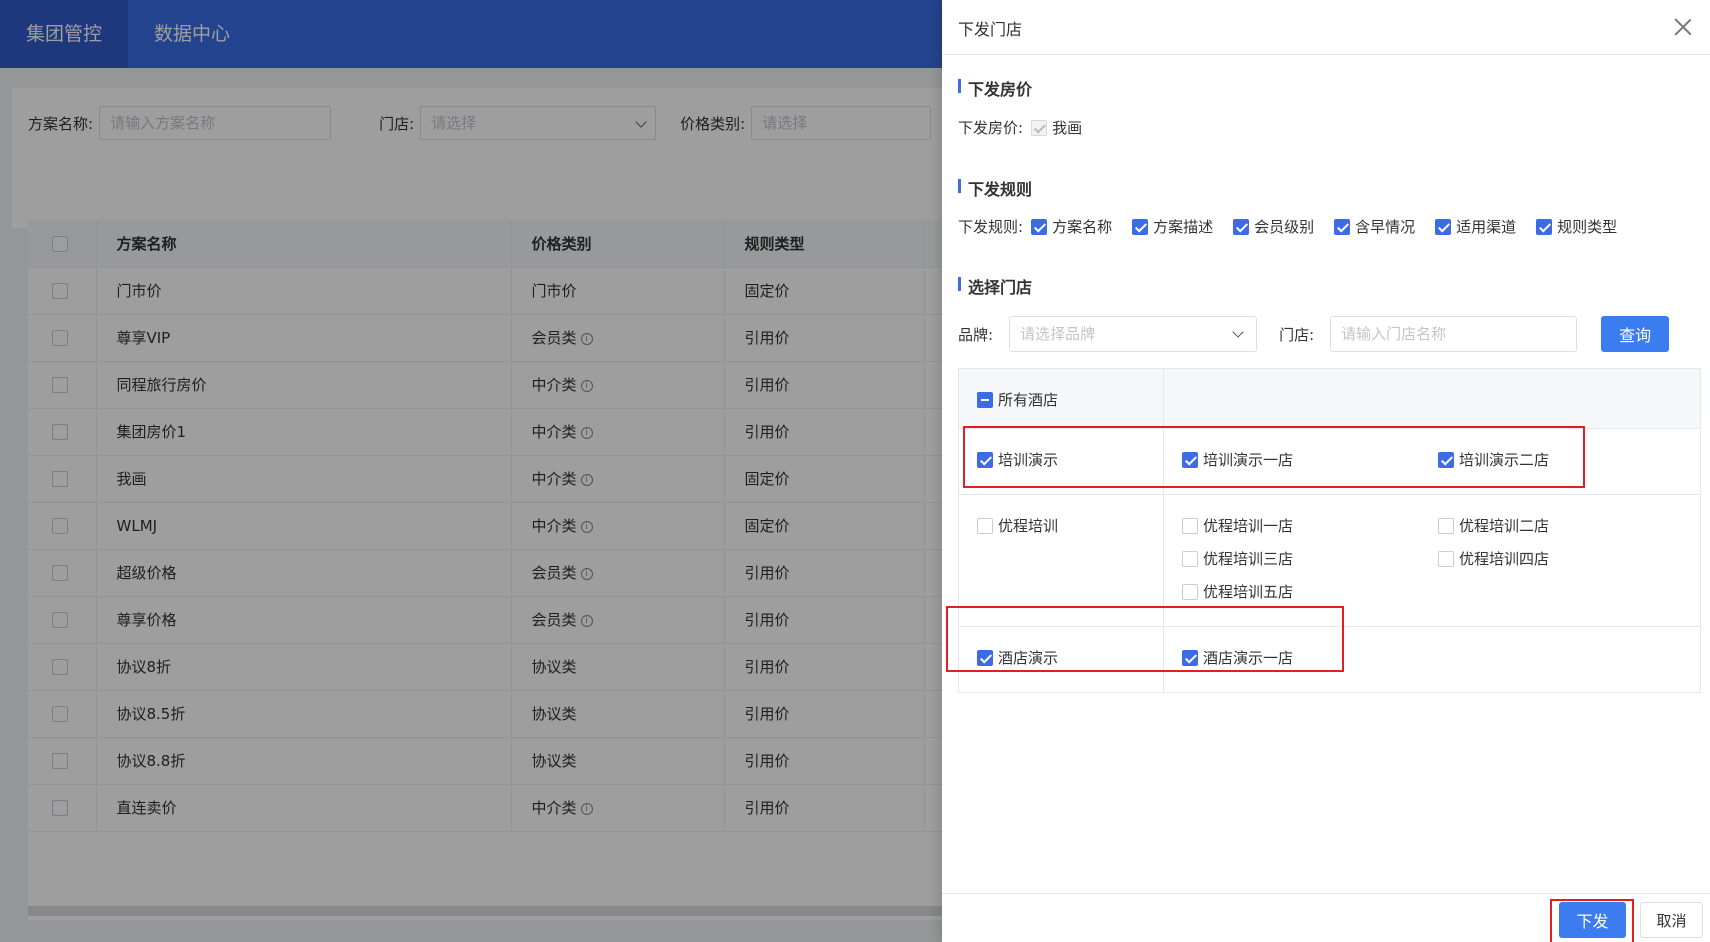 This screenshot has width=1710, height=942. What do you see at coordinates (990, 29) in the screenshot?
I see `drawer-title: 下发门店` at bounding box center [990, 29].